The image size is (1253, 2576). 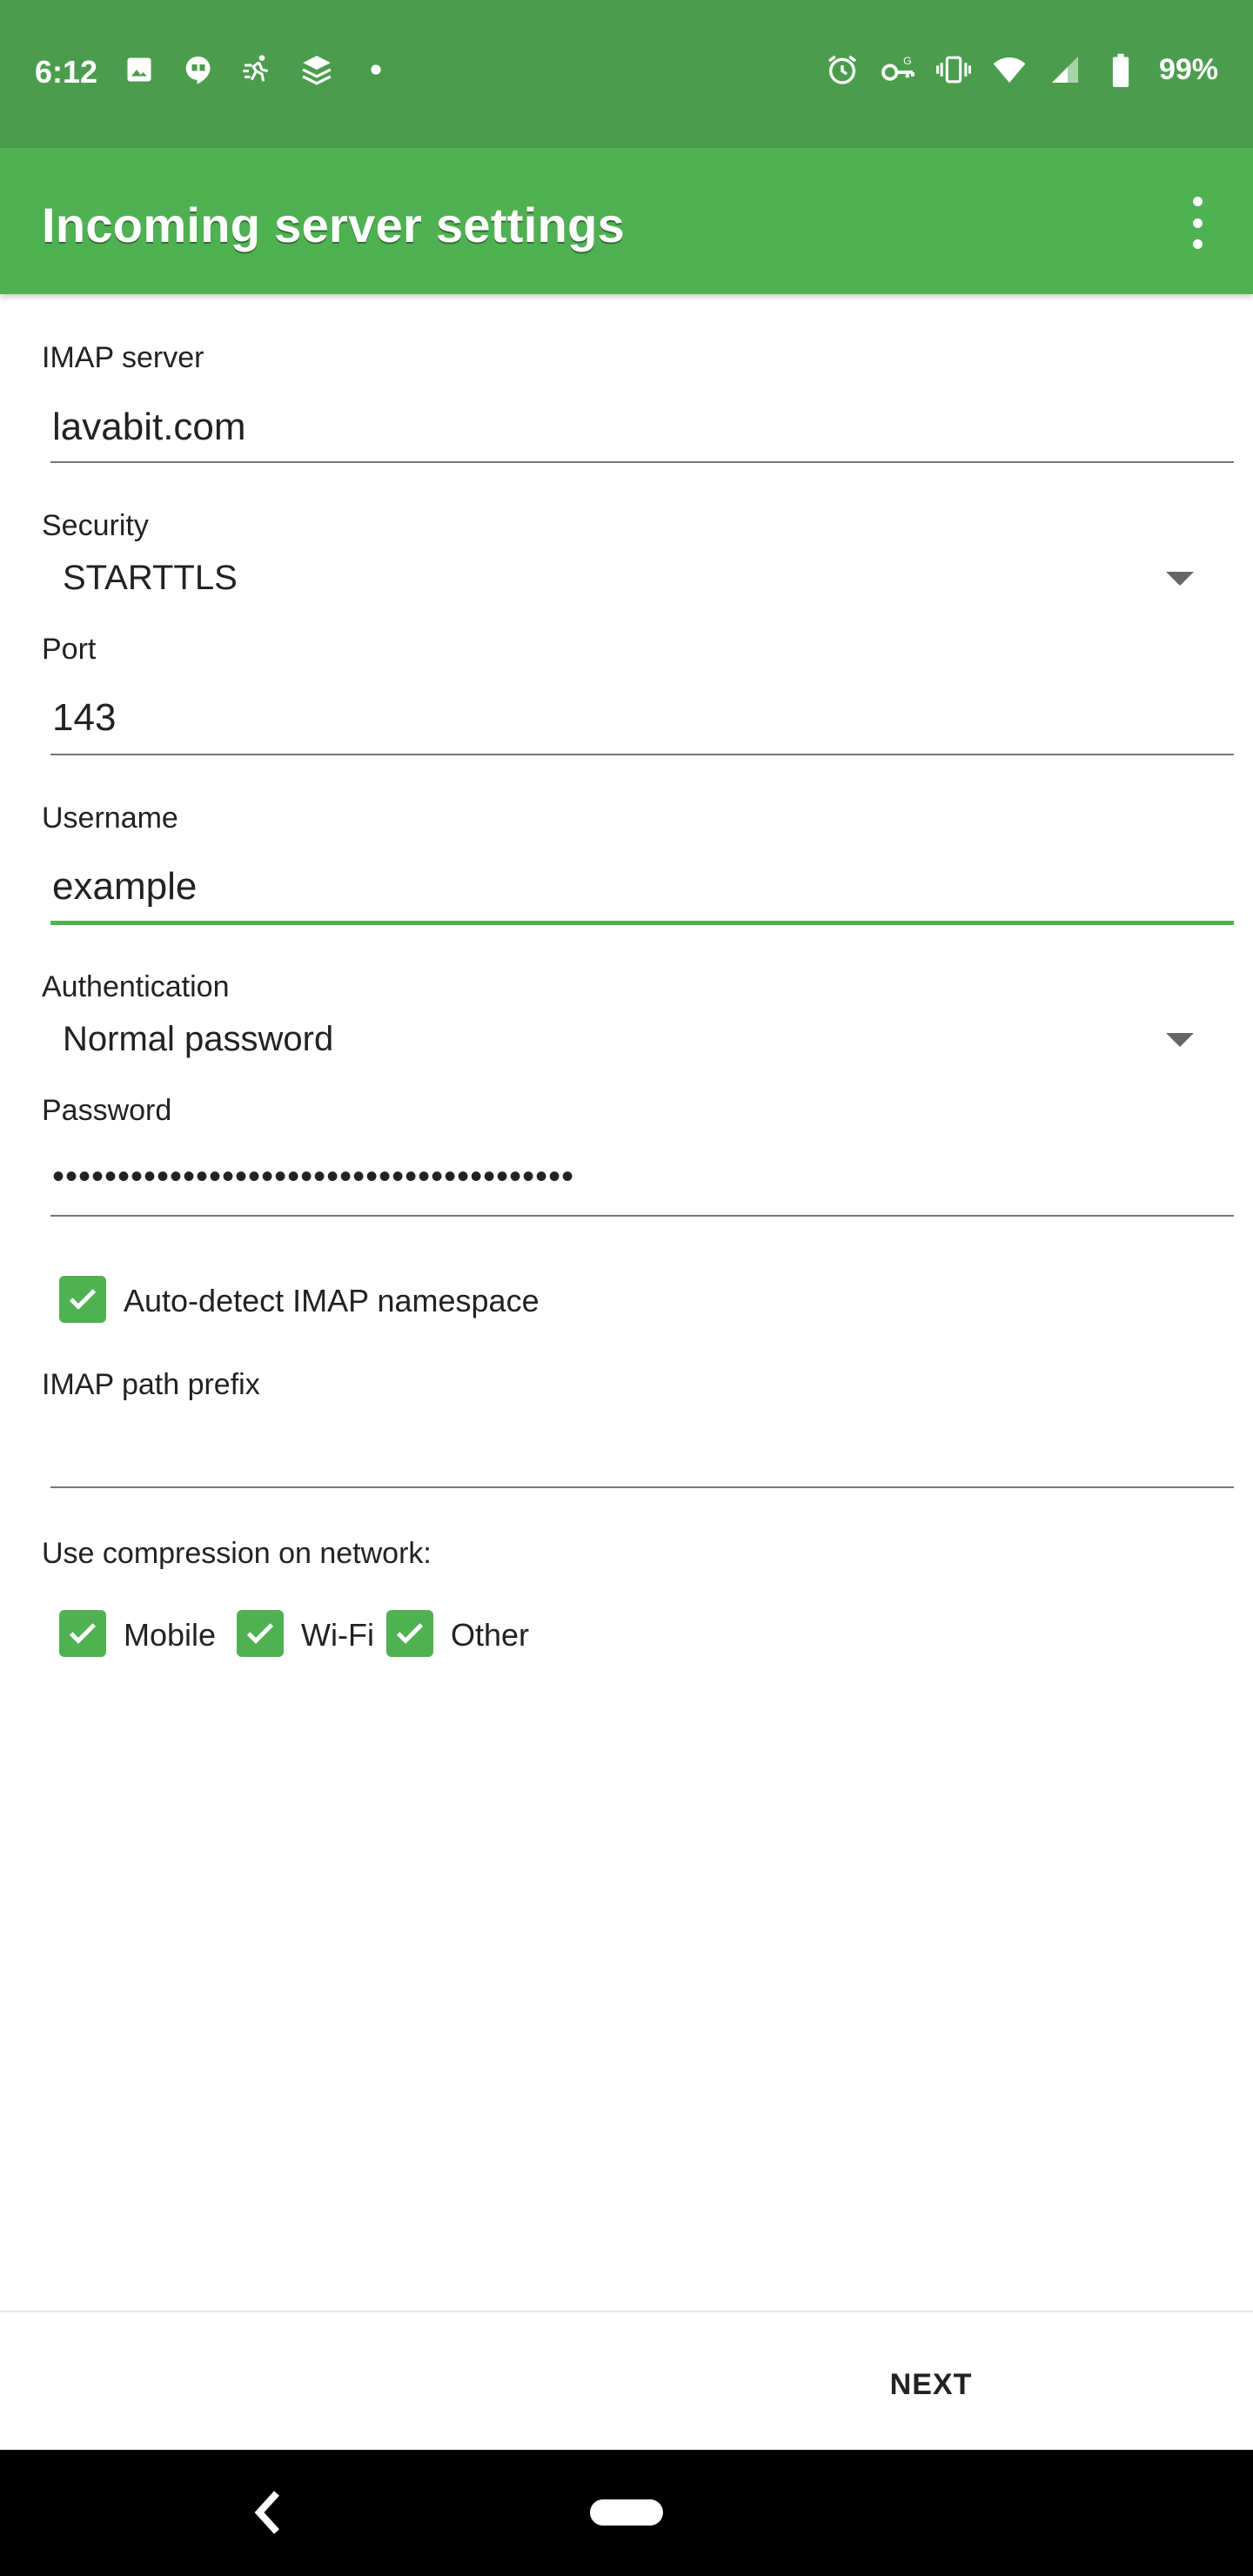 I want to click on username-underline, so click(x=642, y=923).